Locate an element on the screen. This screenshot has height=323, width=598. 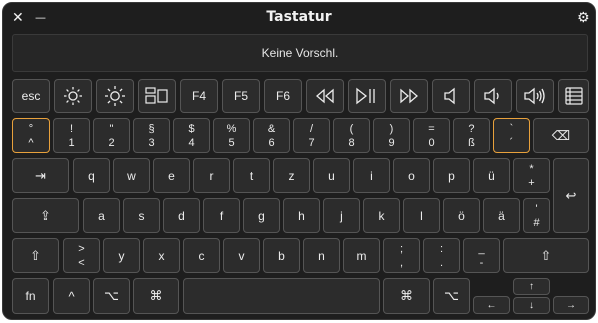
key-0: = 0 is located at coordinates (431, 135).